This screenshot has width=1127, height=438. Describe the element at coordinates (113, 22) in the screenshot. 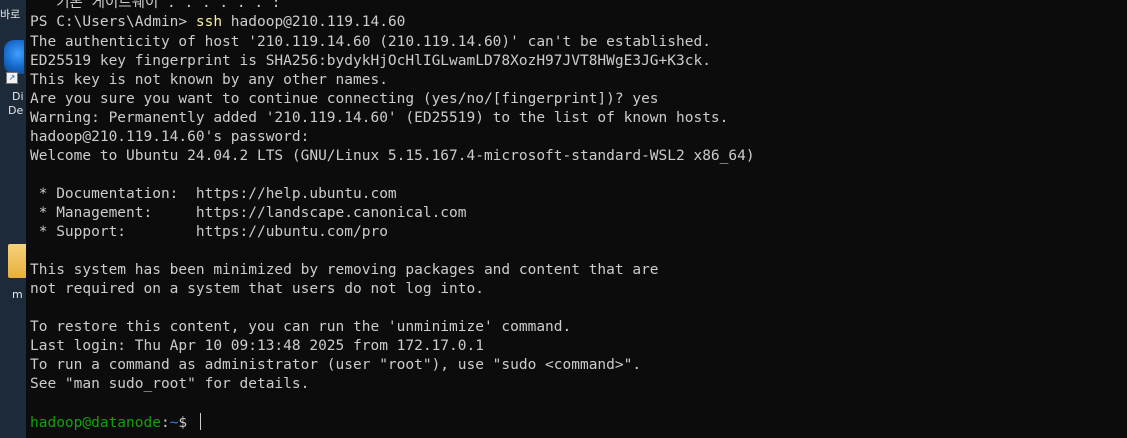

I see `powershell-prompt: PS C:\Users\Admin>` at that location.